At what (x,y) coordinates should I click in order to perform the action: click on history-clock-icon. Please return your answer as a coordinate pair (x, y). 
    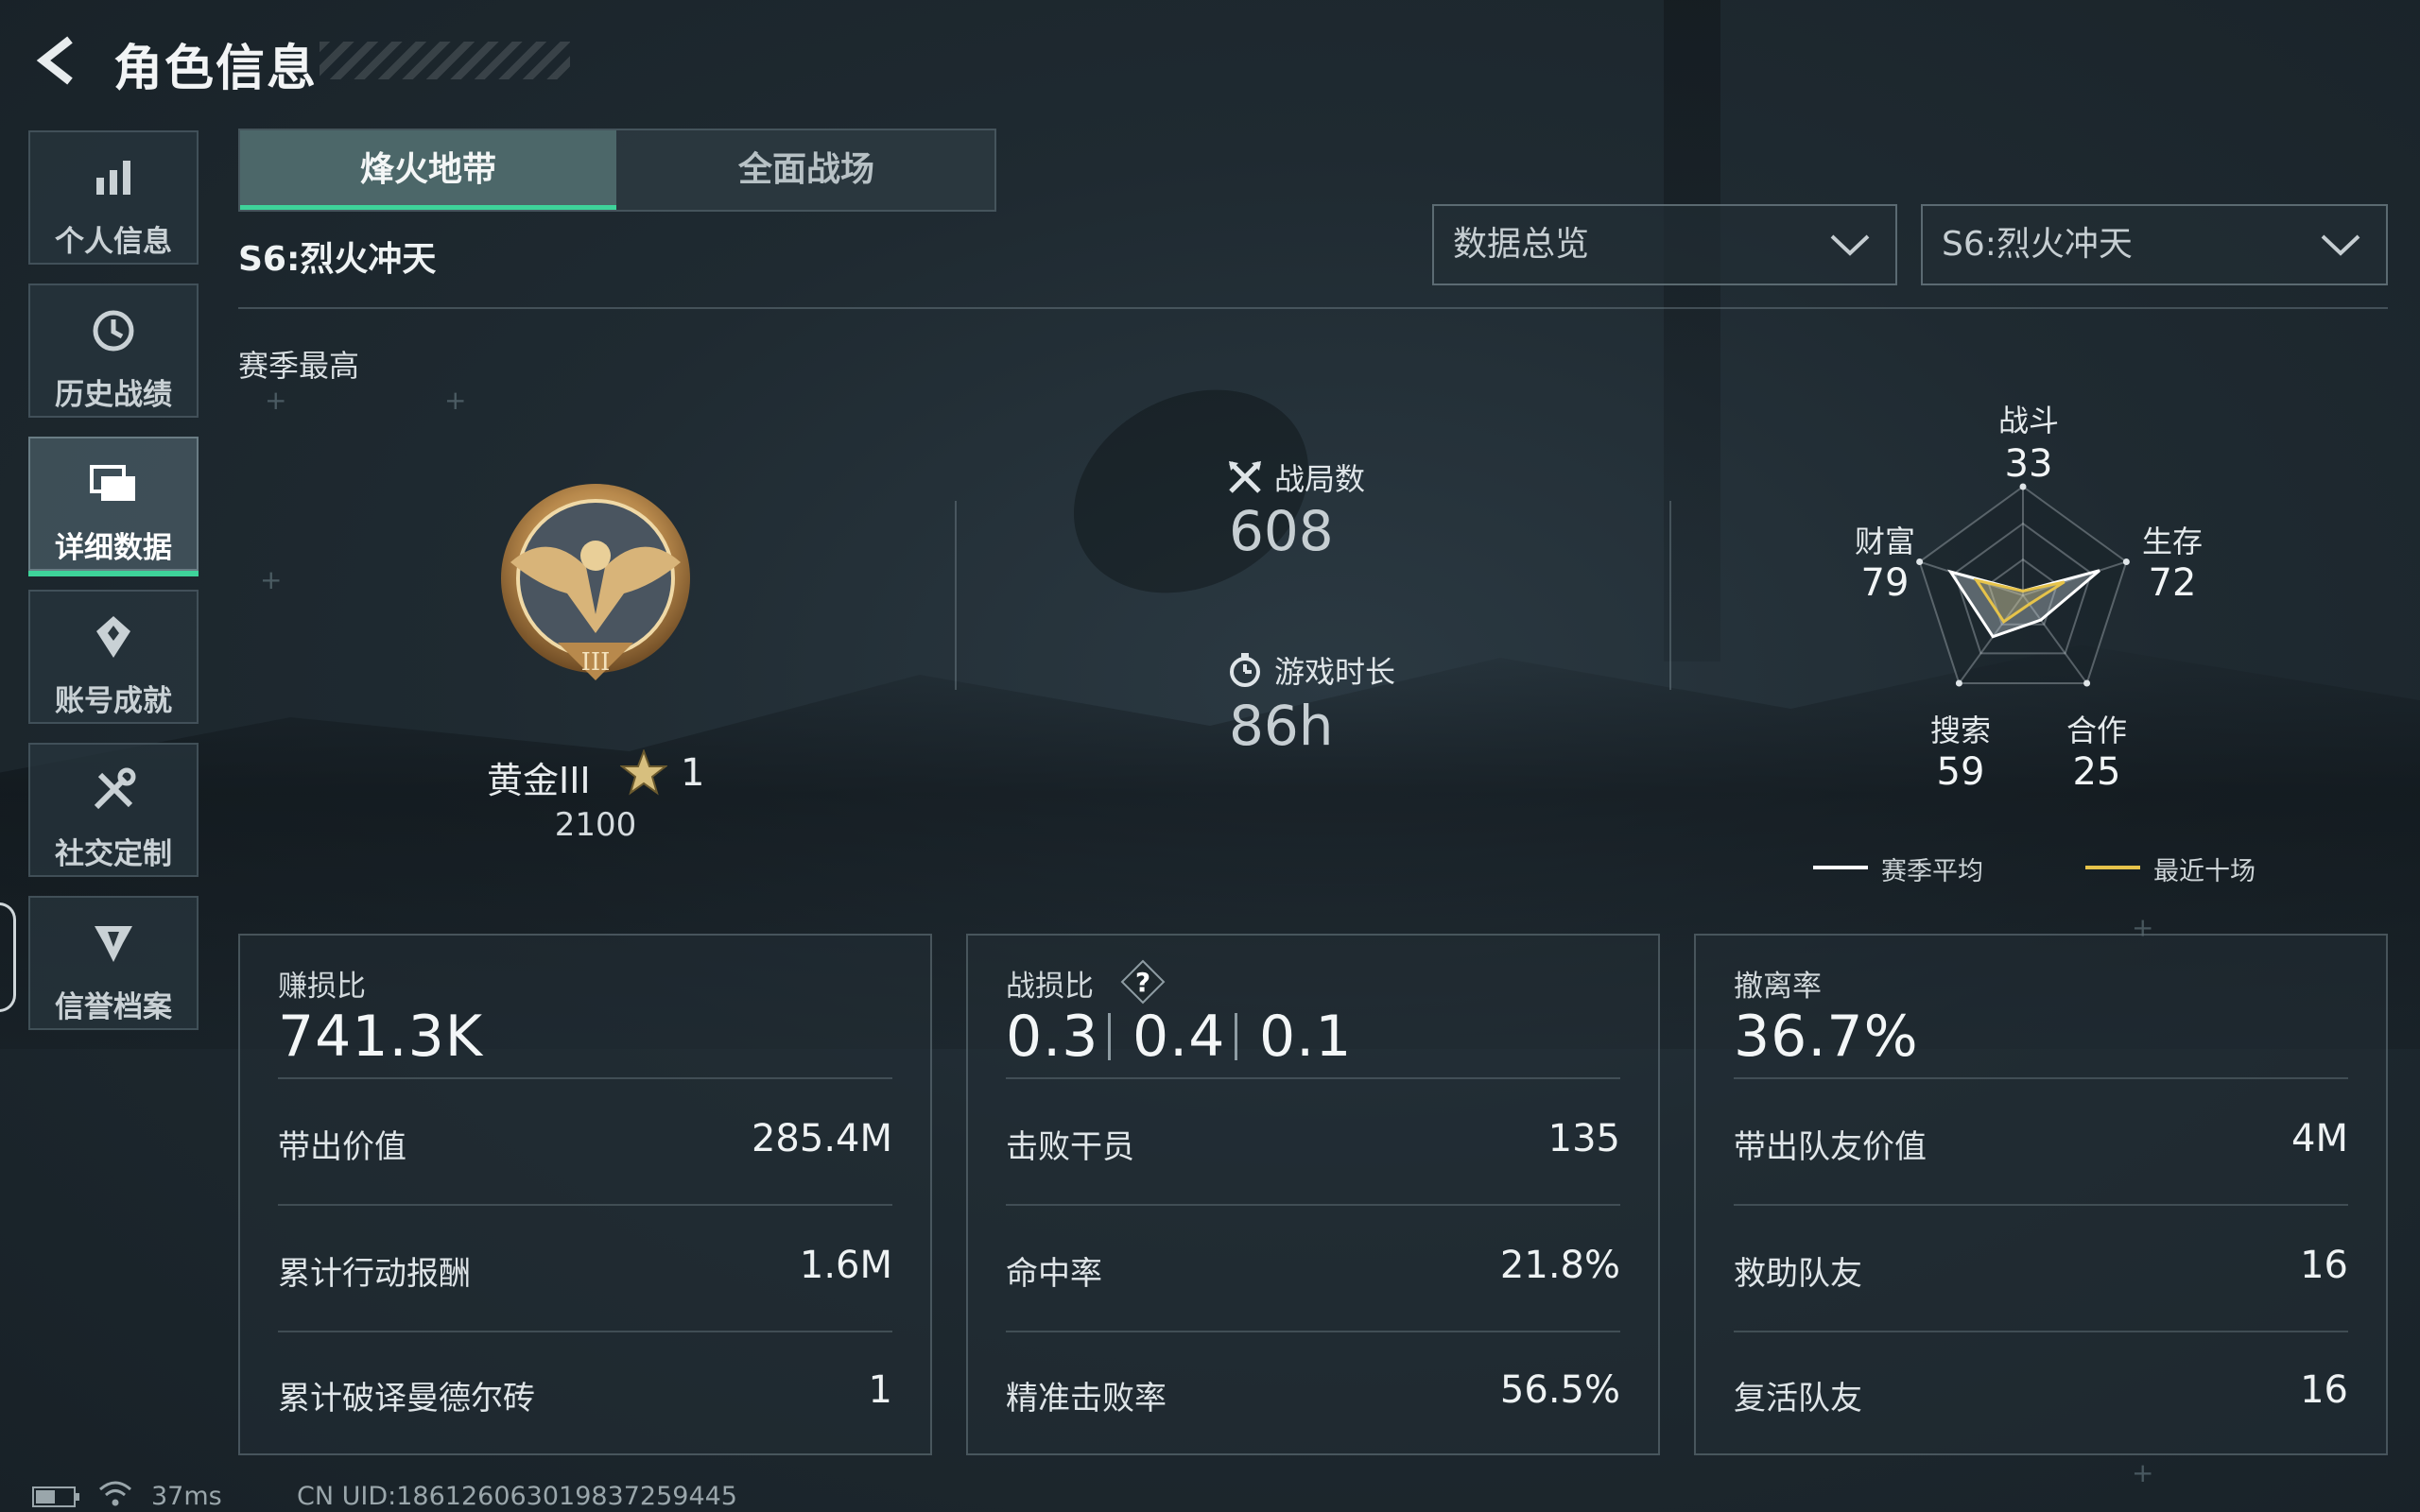
    Looking at the image, I should click on (113, 330).